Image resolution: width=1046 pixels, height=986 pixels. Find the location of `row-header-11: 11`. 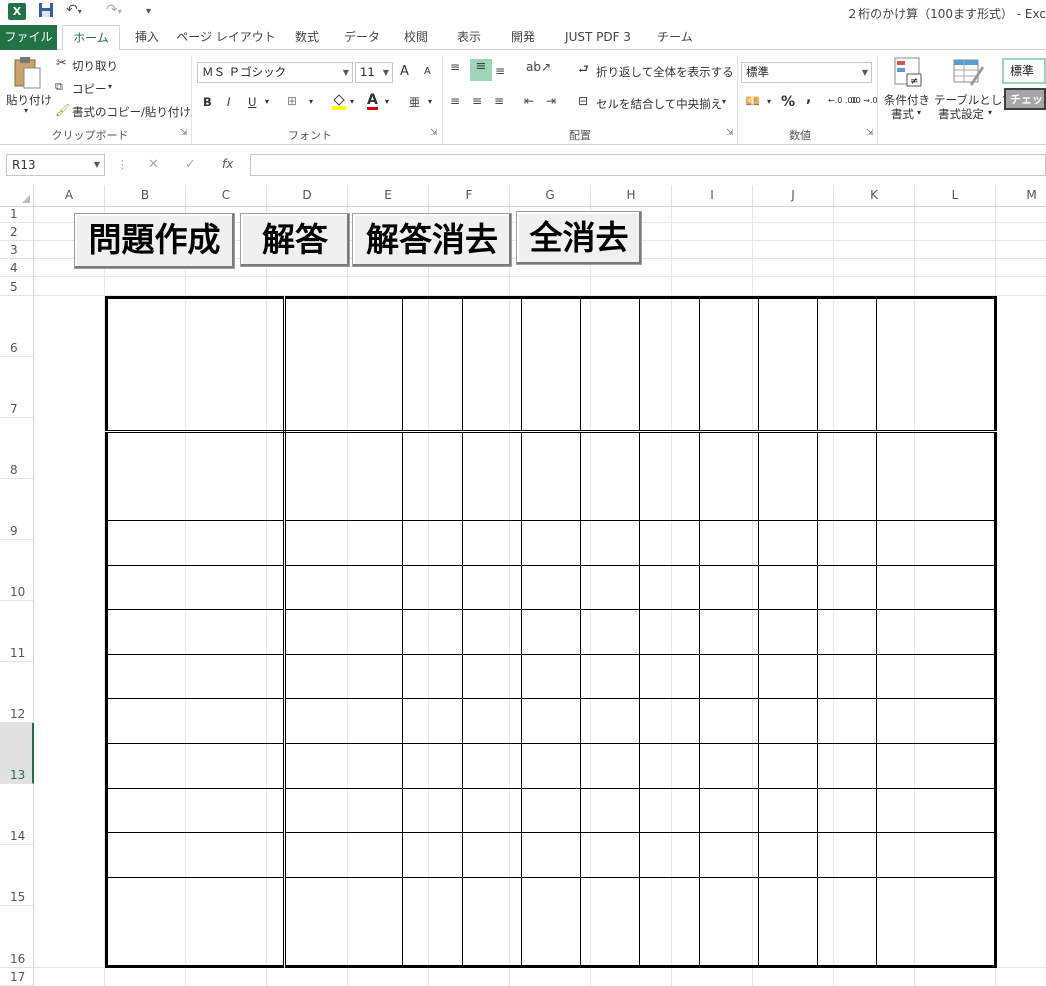

row-header-11: 11 is located at coordinates (17, 631).